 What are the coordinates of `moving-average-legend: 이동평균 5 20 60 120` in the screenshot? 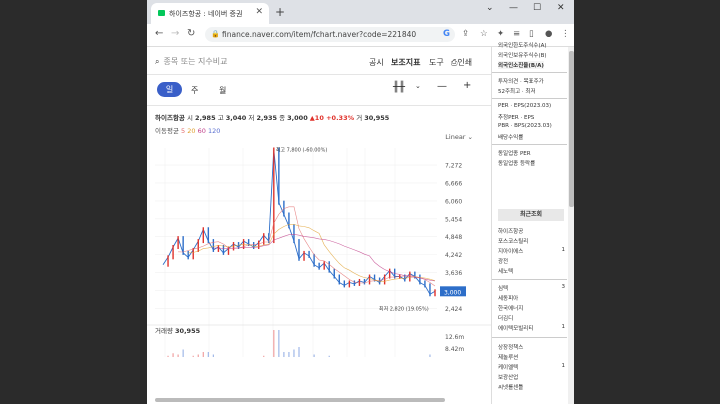 It's located at (187, 130).